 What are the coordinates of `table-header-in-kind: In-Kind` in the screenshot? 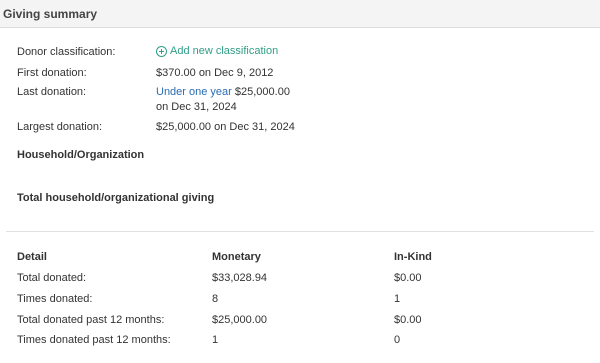 It's located at (413, 257).